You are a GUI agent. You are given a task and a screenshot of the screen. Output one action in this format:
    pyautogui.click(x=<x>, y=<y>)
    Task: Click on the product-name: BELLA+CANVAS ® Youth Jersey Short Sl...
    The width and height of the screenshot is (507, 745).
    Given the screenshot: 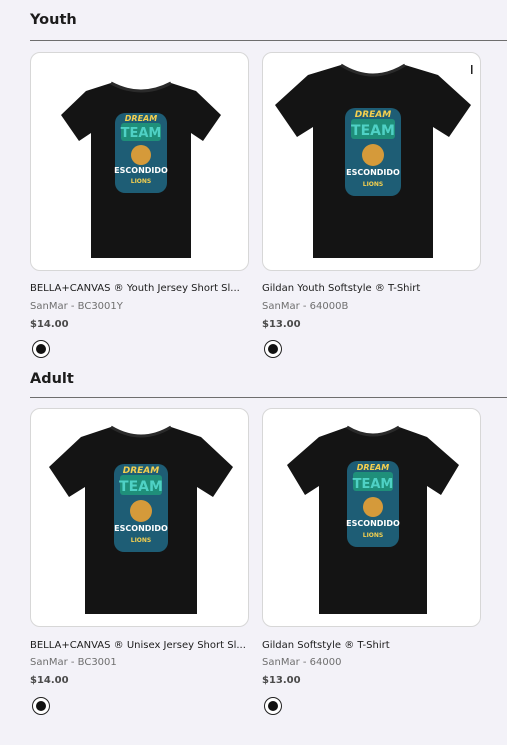 What is the action you would take?
    pyautogui.click(x=137, y=288)
    